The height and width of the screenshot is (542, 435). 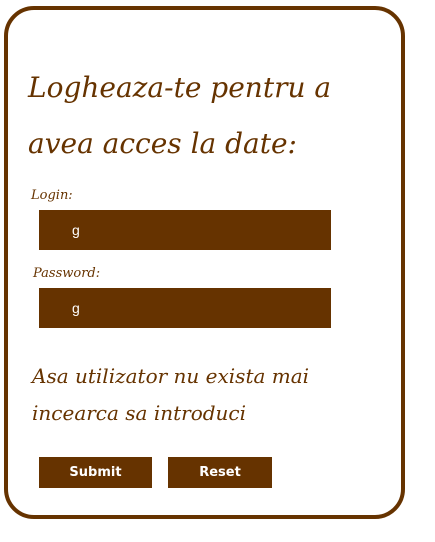 What do you see at coordinates (52, 195) in the screenshot?
I see `login-label: Login:` at bounding box center [52, 195].